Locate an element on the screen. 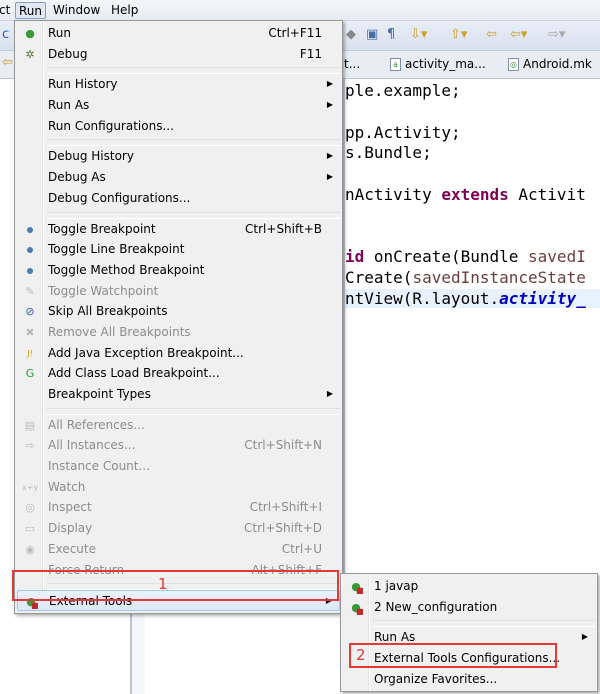 This screenshot has width=600, height=694. menu-item-2-new-configuration: ● ■ 2 New_configuration is located at coordinates (469, 607).